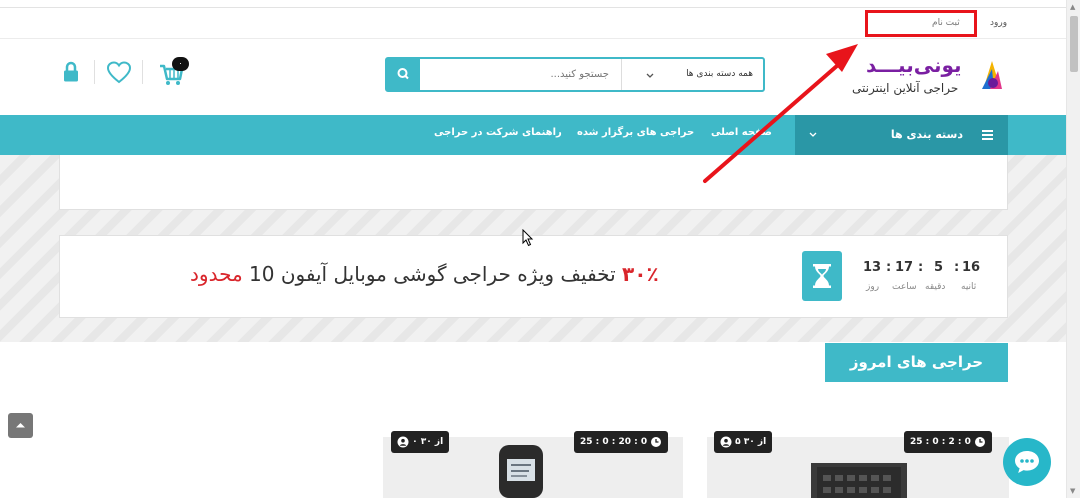 This screenshot has width=1080, height=498. I want to click on search-bar: همه دسته بندی ها, so click(575, 74).